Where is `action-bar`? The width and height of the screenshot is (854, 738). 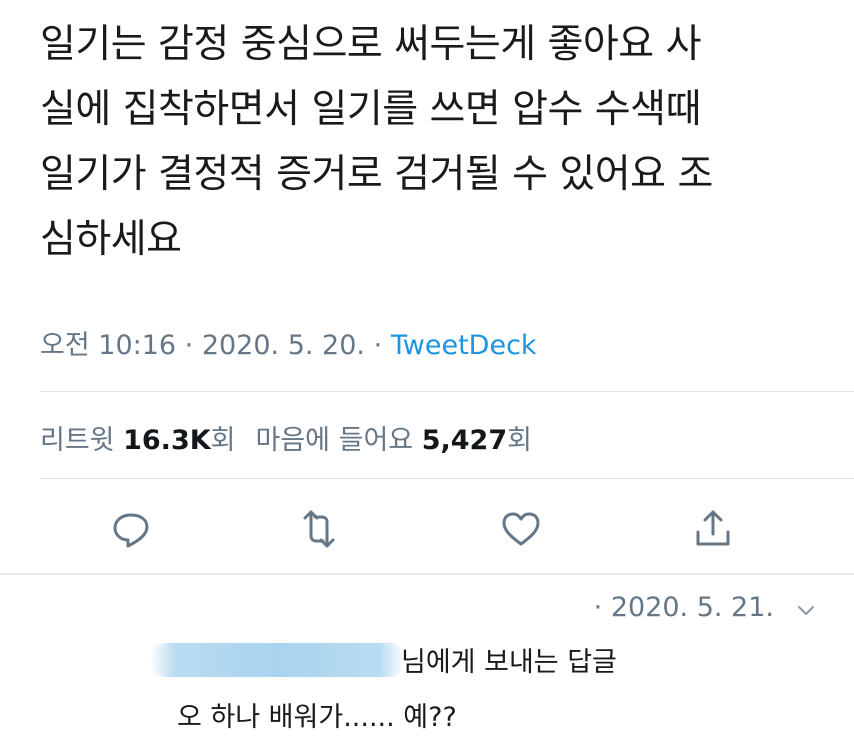 action-bar is located at coordinates (427, 530).